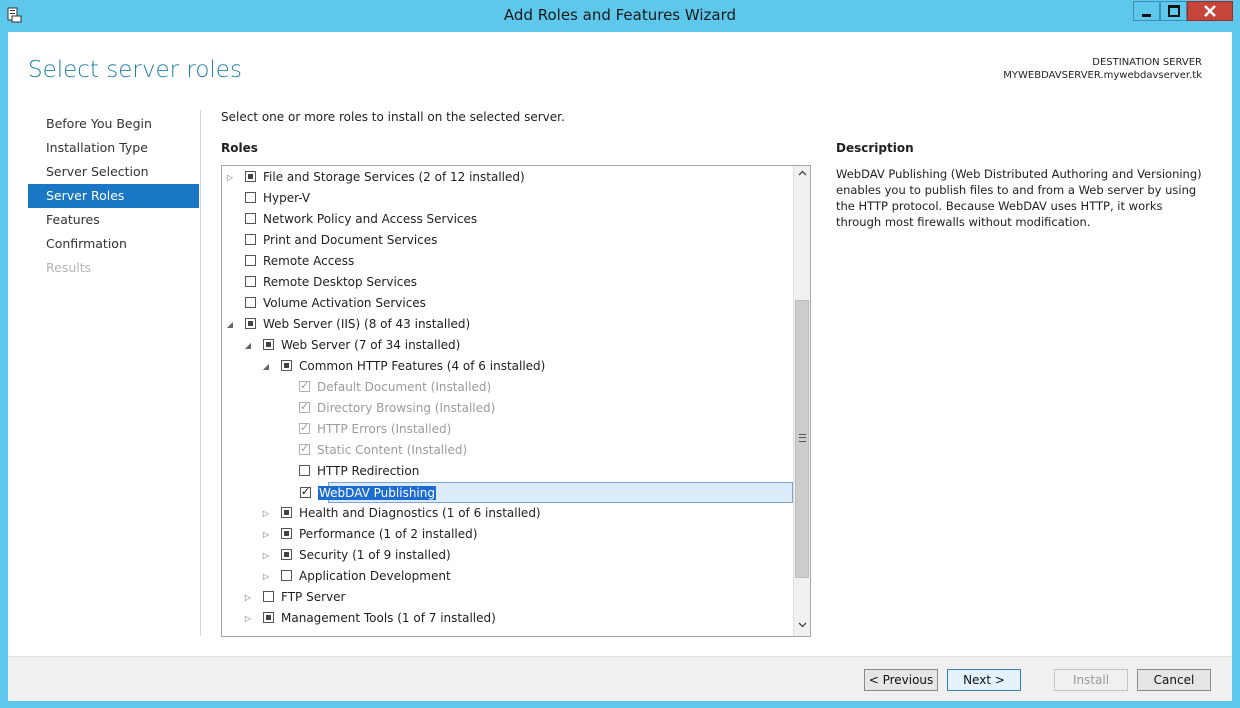  I want to click on maximize-button, so click(1173, 11).